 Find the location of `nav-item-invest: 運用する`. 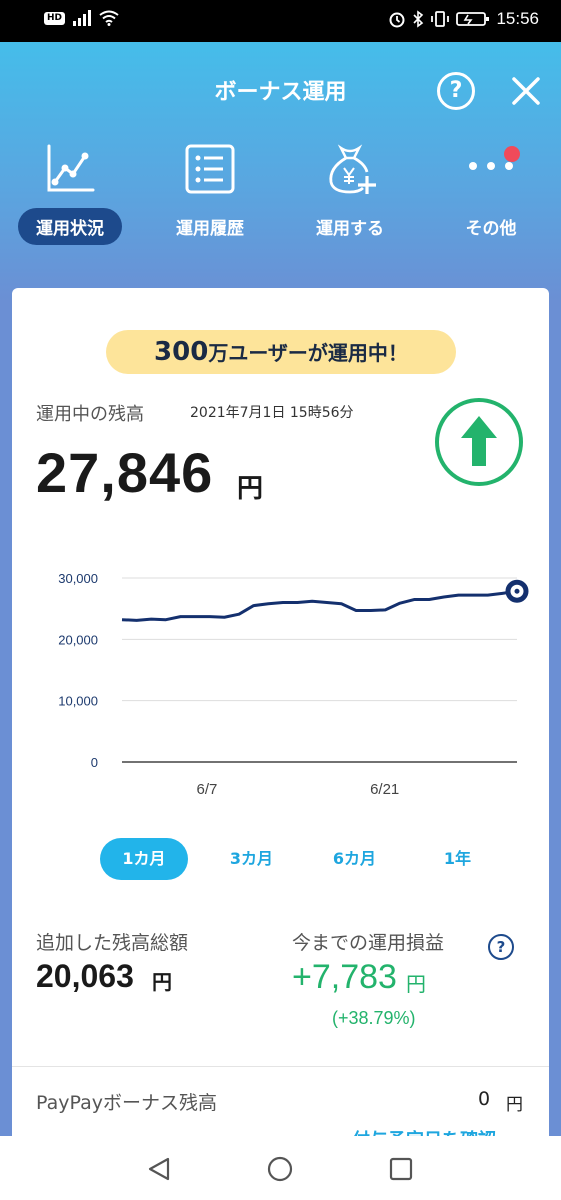

nav-item-invest: 運用する is located at coordinates (350, 193).